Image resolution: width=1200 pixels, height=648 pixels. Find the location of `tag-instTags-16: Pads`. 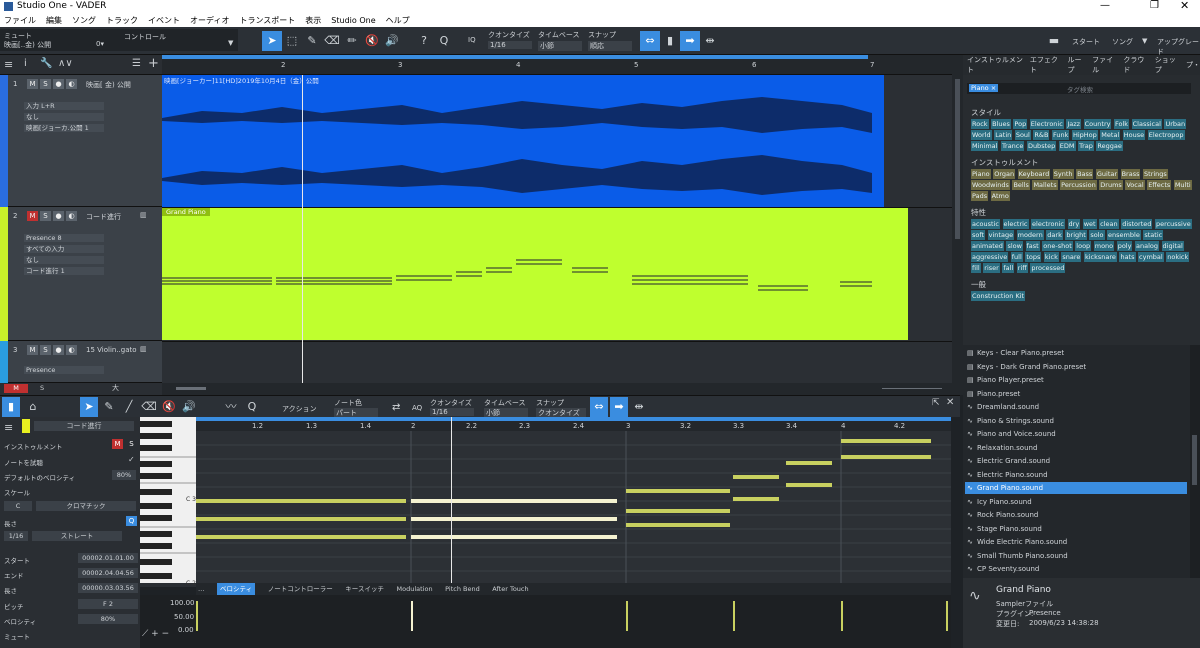

tag-instTags-16: Pads is located at coordinates (980, 196).